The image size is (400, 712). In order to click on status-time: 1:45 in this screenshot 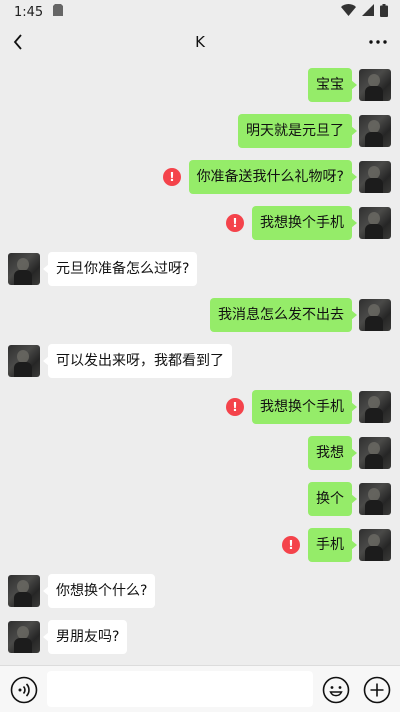, I will do `click(29, 12)`.